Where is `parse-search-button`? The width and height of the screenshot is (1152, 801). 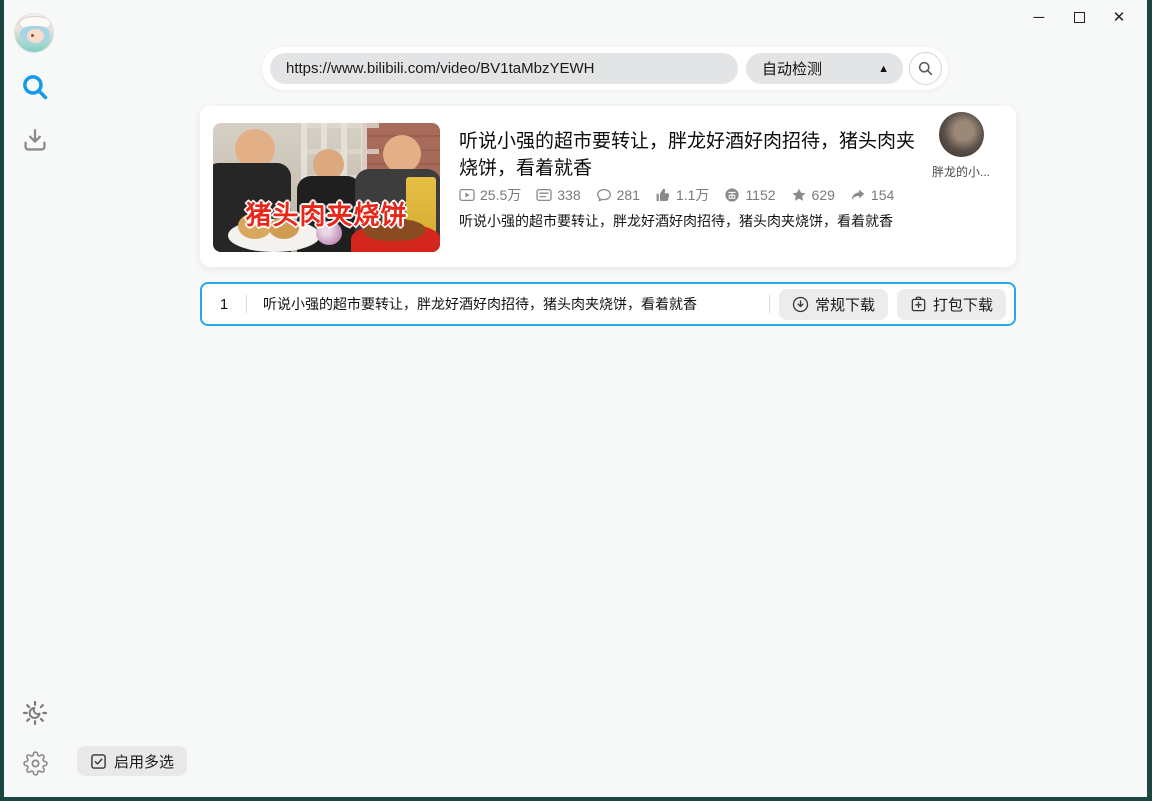
parse-search-button is located at coordinates (925, 68).